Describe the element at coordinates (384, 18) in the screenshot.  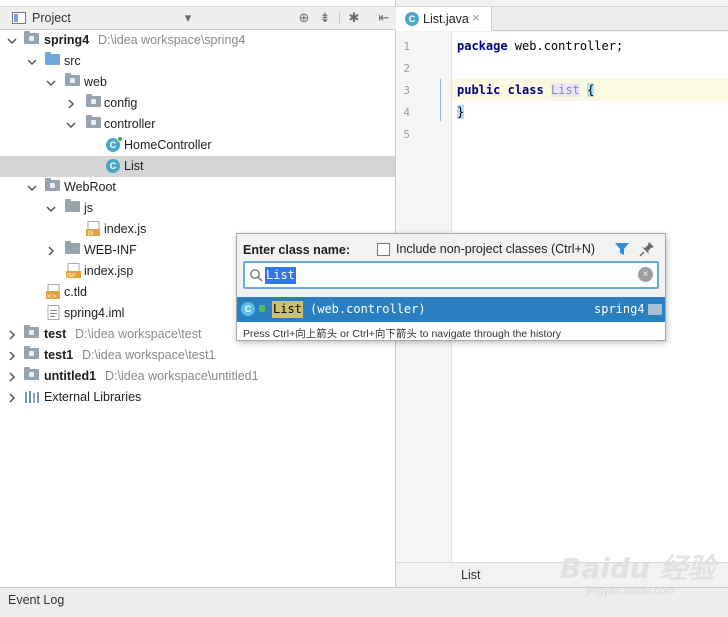
I see `hide-panel-icon: ⇤` at that location.